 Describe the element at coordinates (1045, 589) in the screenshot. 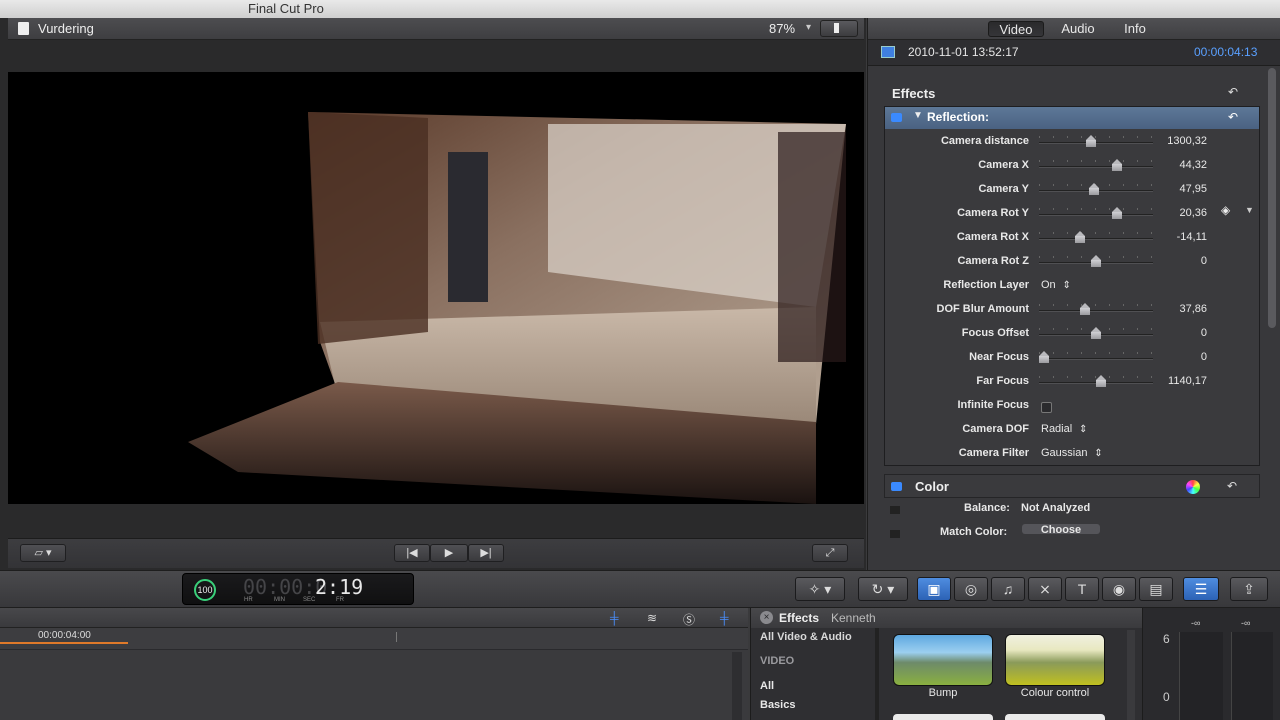

I see `transitions-button: ⨯` at that location.